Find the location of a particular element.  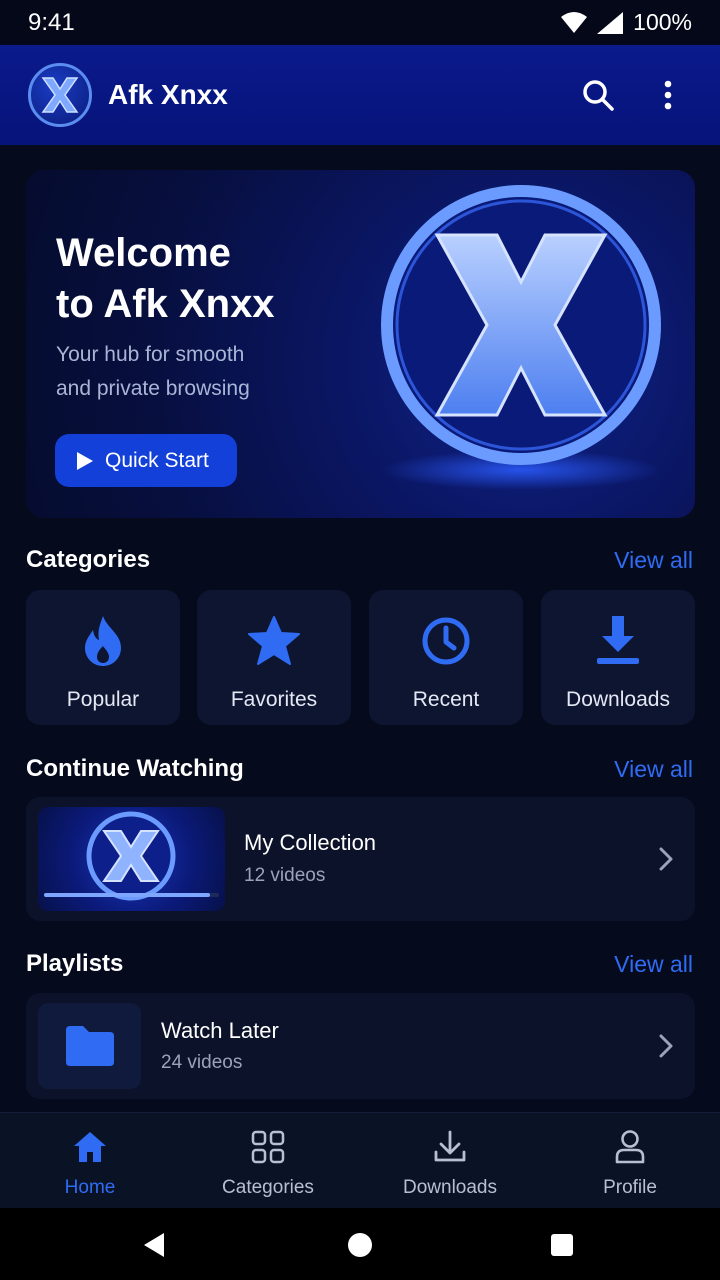

category-favorites: Favorites is located at coordinates (274, 657).